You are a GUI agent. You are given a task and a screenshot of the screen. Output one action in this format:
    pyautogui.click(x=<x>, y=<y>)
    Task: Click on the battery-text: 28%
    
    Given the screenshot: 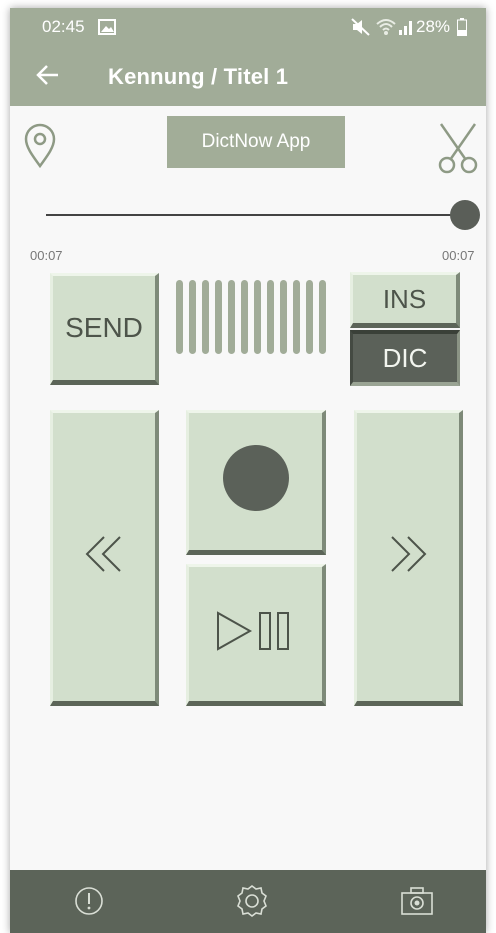 What is the action you would take?
    pyautogui.click(x=433, y=26)
    